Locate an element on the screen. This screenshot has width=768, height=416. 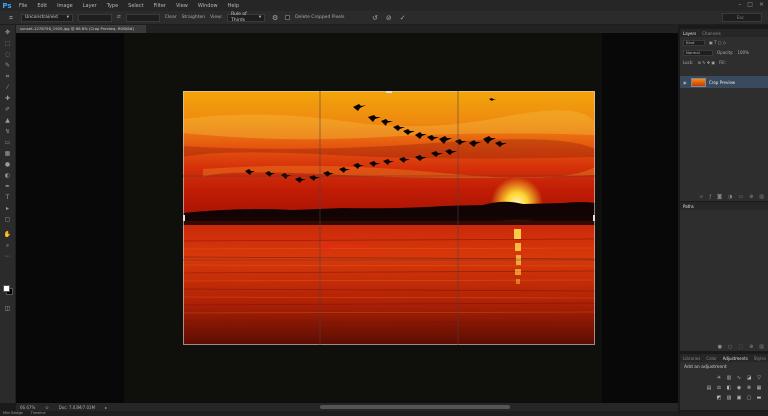
commit-check-icon: ✓ is located at coordinates (403, 18).